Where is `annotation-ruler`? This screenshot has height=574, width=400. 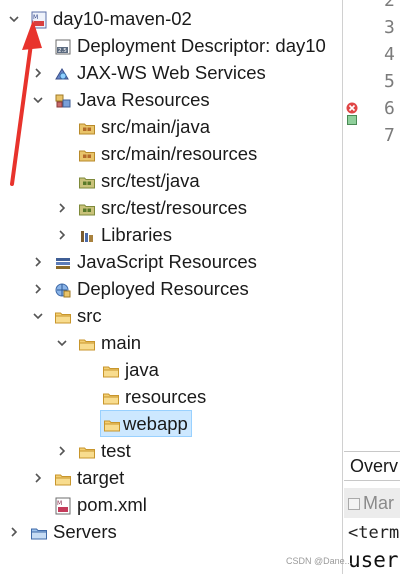
annotation-ruler is located at coordinates (351, 223).